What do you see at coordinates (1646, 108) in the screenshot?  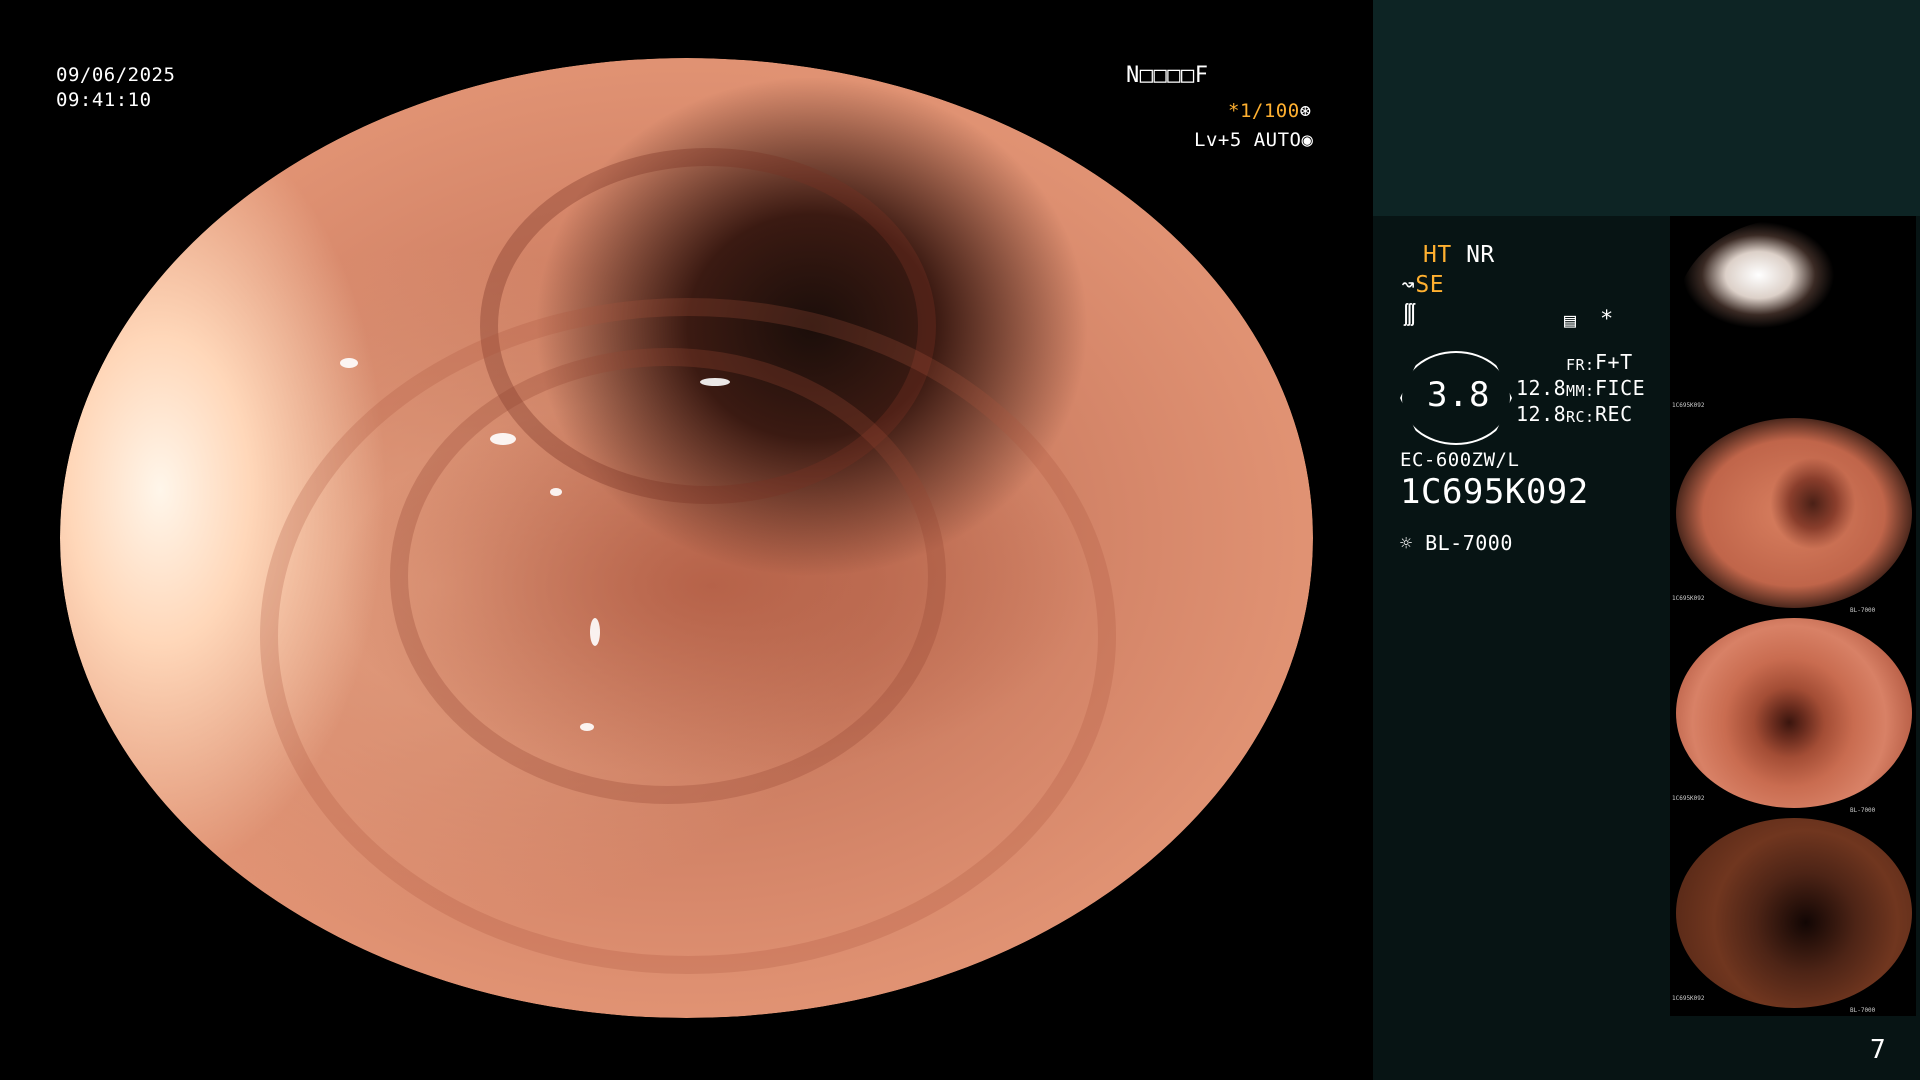 I see `side-panel-header` at bounding box center [1646, 108].